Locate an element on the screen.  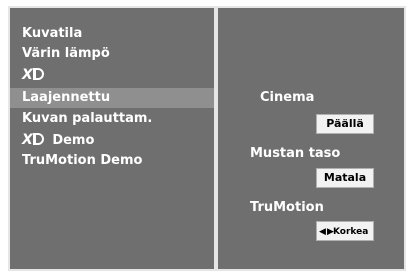
black-level-value-box: Matala is located at coordinates (345, 178).